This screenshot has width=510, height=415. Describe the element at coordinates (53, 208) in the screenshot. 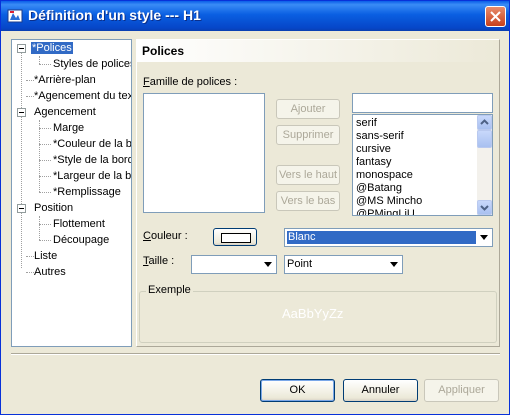

I see `tree-item-position: Position` at that location.